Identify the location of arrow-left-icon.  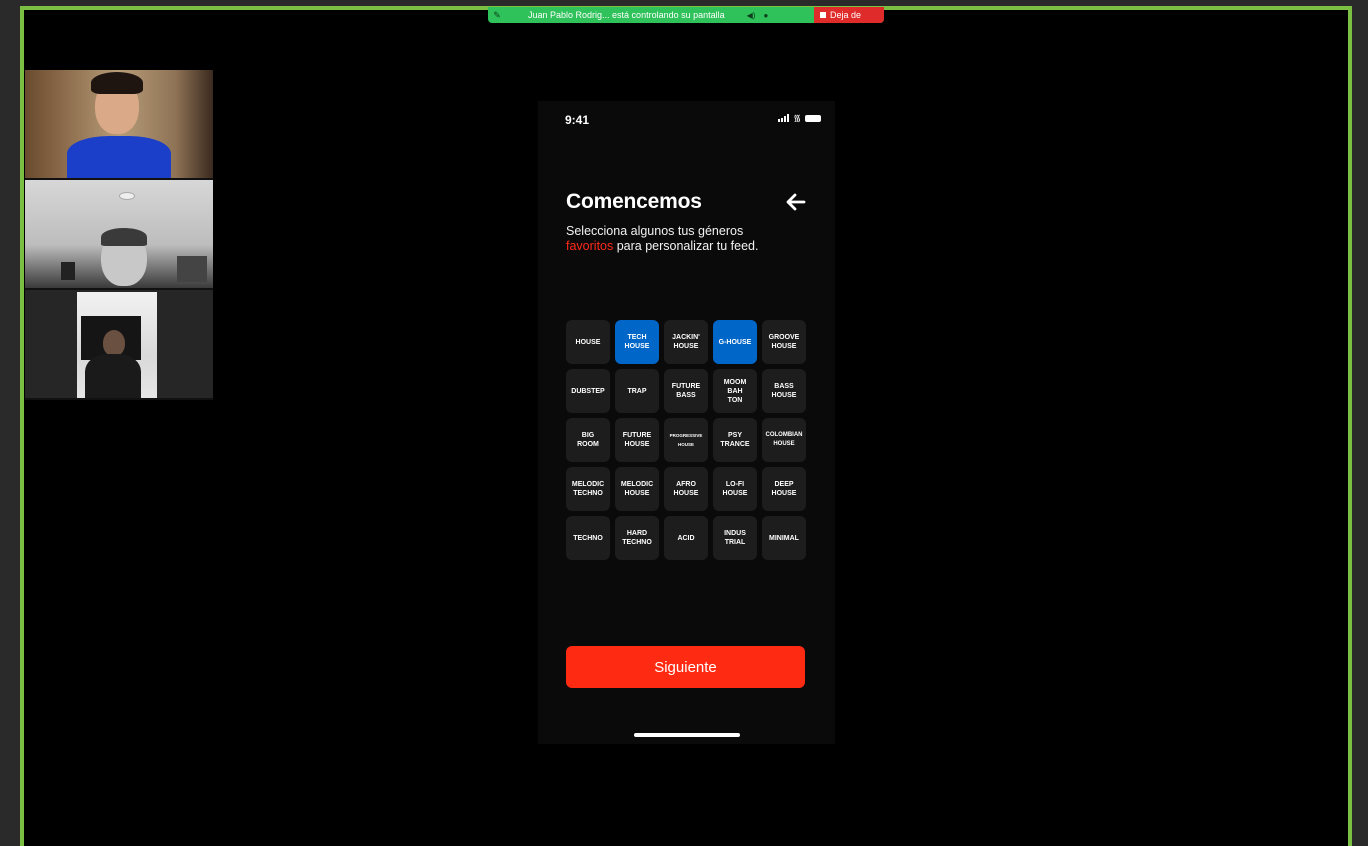
(796, 202).